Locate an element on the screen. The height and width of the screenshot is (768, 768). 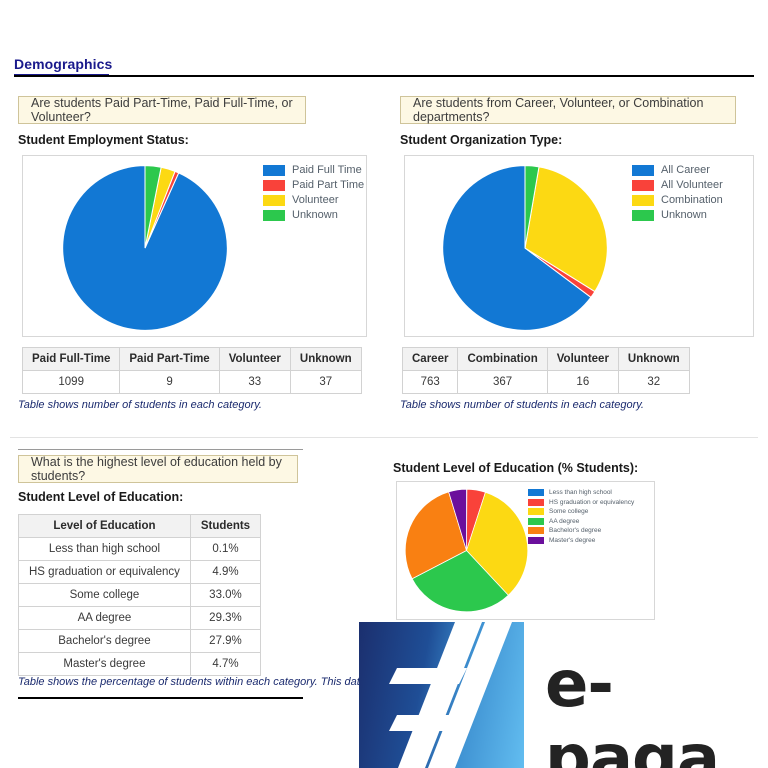
table-row: HS graduation or equivalency 4.9% is located at coordinates (140, 572).